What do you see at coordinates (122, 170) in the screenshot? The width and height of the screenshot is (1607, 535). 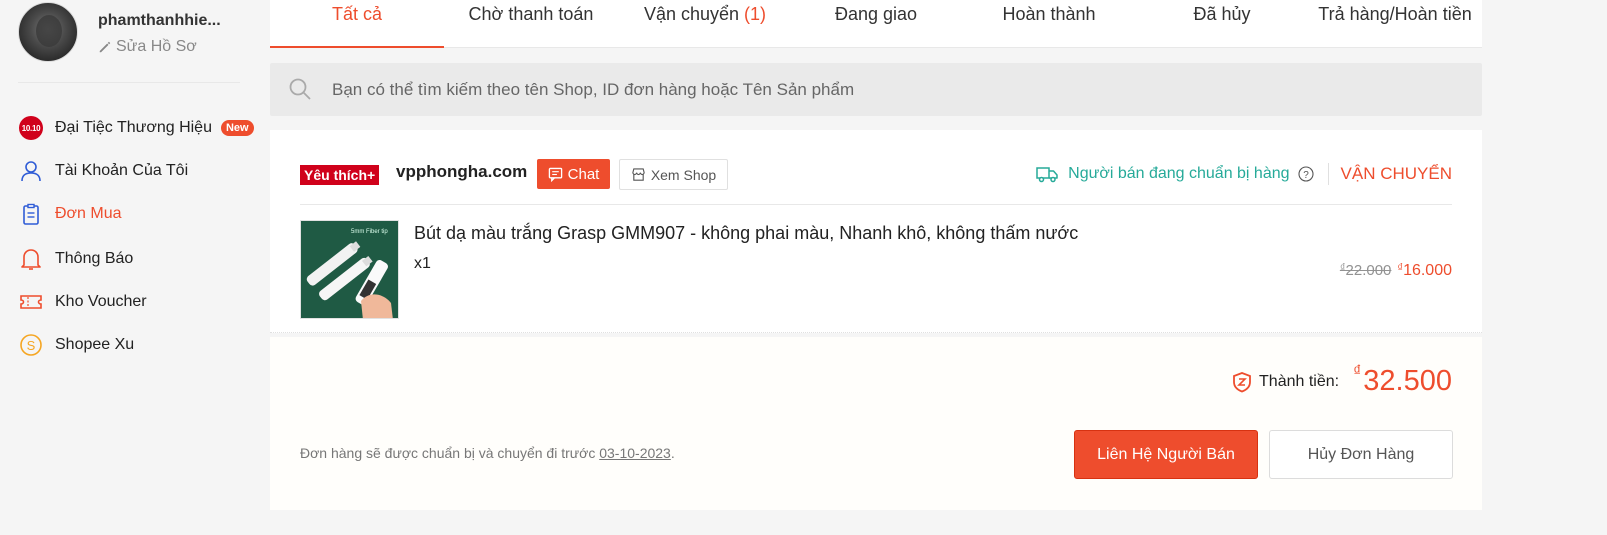 I see `sidebar-item-label: Tài Khoản Của Tôi` at bounding box center [122, 170].